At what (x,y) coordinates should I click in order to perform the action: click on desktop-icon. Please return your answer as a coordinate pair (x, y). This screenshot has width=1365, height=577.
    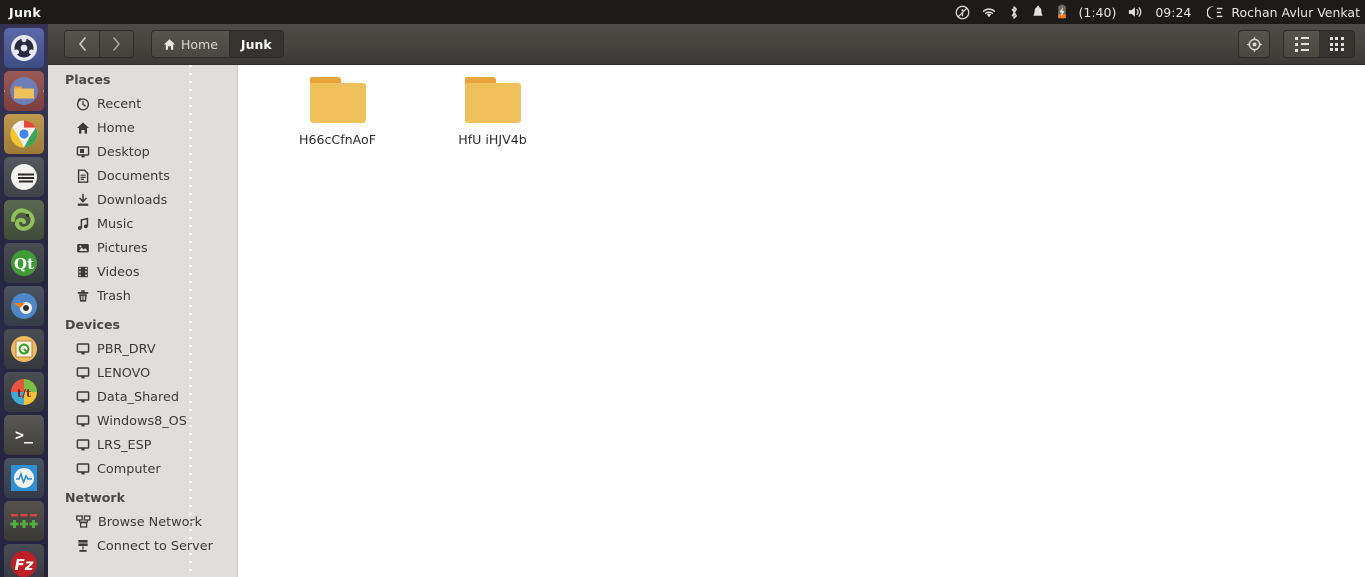
    Looking at the image, I should click on (83, 152).